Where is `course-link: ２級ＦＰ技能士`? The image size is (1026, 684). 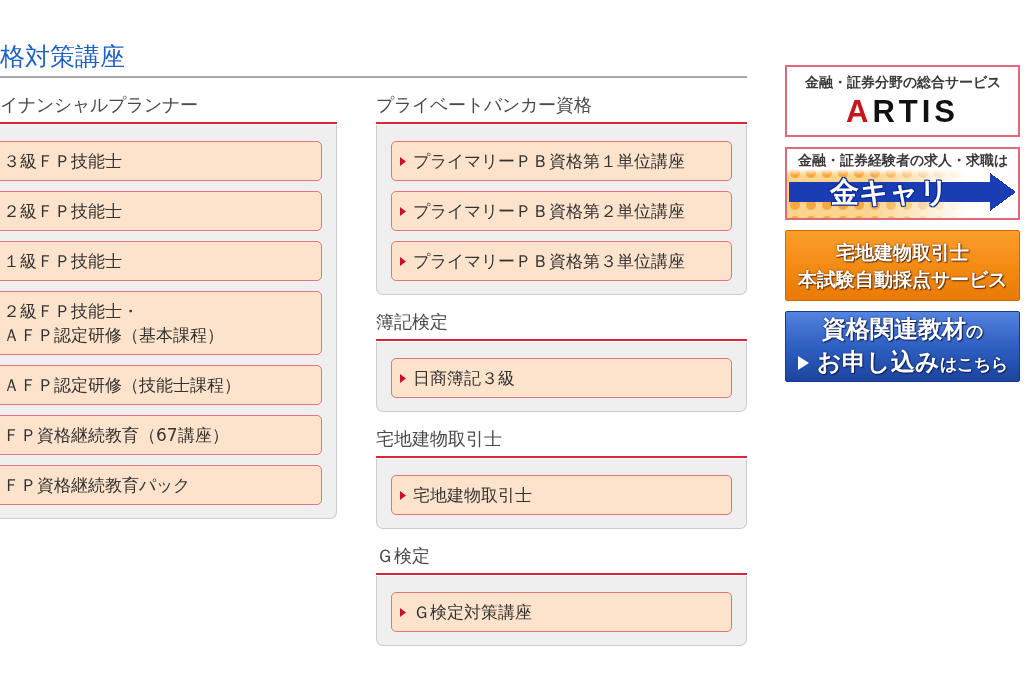
course-link: ２級ＦＰ技能士 is located at coordinates (161, 211).